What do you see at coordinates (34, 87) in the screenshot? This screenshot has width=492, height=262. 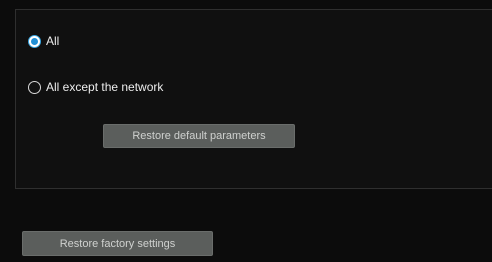 I see `radio-unchecked-icon` at bounding box center [34, 87].